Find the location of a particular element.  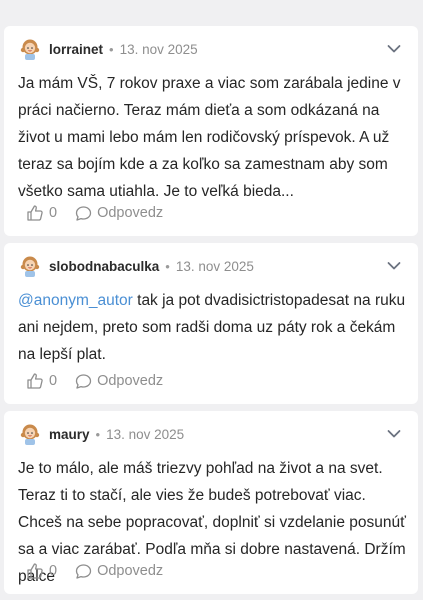

comment-username: lorrainet is located at coordinates (76, 49).